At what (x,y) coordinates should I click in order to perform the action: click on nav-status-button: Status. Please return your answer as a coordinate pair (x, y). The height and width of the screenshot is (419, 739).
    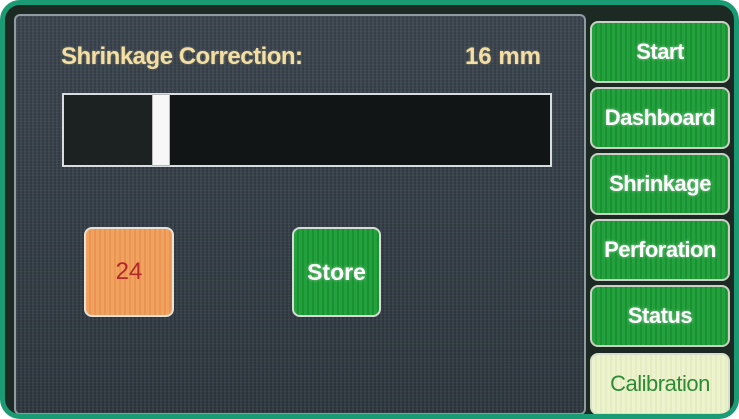
    Looking at the image, I should click on (660, 316).